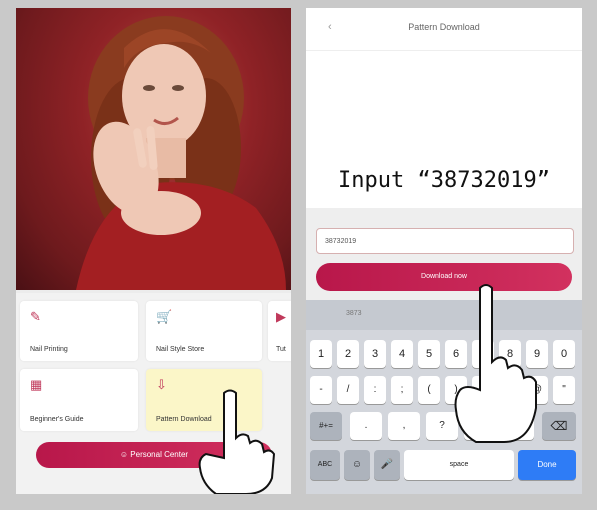 The image size is (597, 510). Describe the element at coordinates (279, 331) in the screenshot. I see `tile-tutorial: ▶ Tut` at that location.